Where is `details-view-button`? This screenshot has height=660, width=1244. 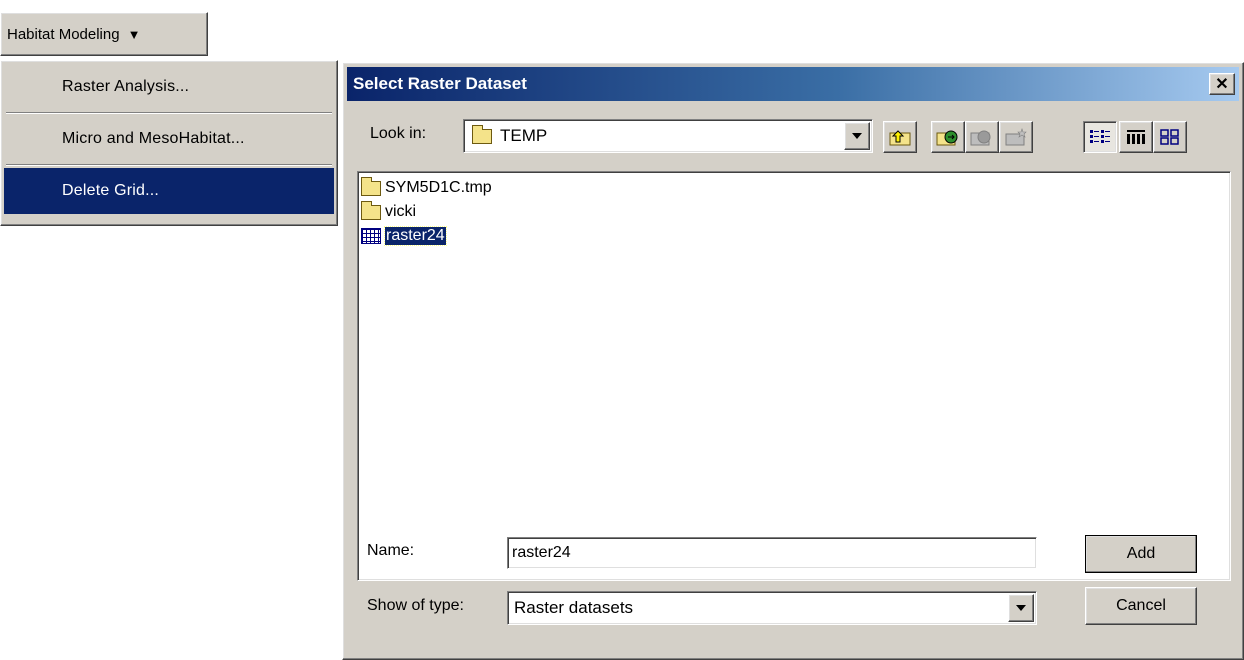
details-view-button is located at coordinates (1136, 137).